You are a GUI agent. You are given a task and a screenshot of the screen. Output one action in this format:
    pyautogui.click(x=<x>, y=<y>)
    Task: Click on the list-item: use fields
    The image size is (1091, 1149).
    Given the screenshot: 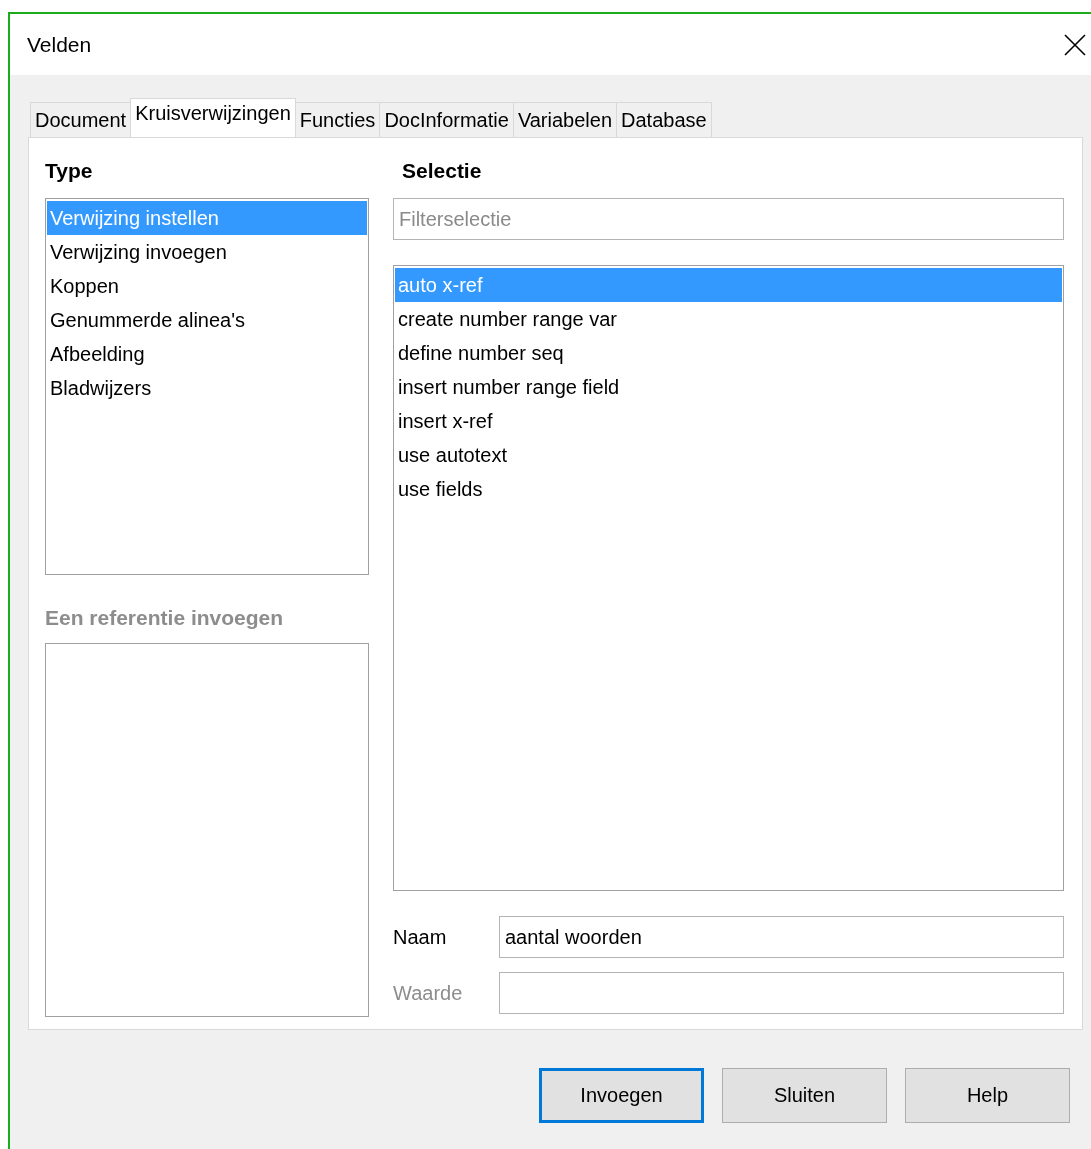 What is the action you would take?
    pyautogui.click(x=728, y=489)
    